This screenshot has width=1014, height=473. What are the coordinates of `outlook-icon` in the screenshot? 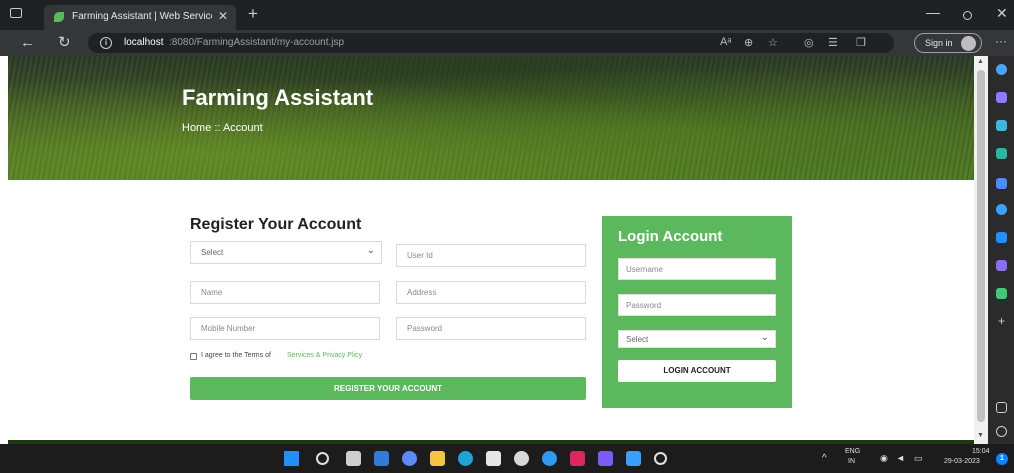 It's located at (1001, 237).